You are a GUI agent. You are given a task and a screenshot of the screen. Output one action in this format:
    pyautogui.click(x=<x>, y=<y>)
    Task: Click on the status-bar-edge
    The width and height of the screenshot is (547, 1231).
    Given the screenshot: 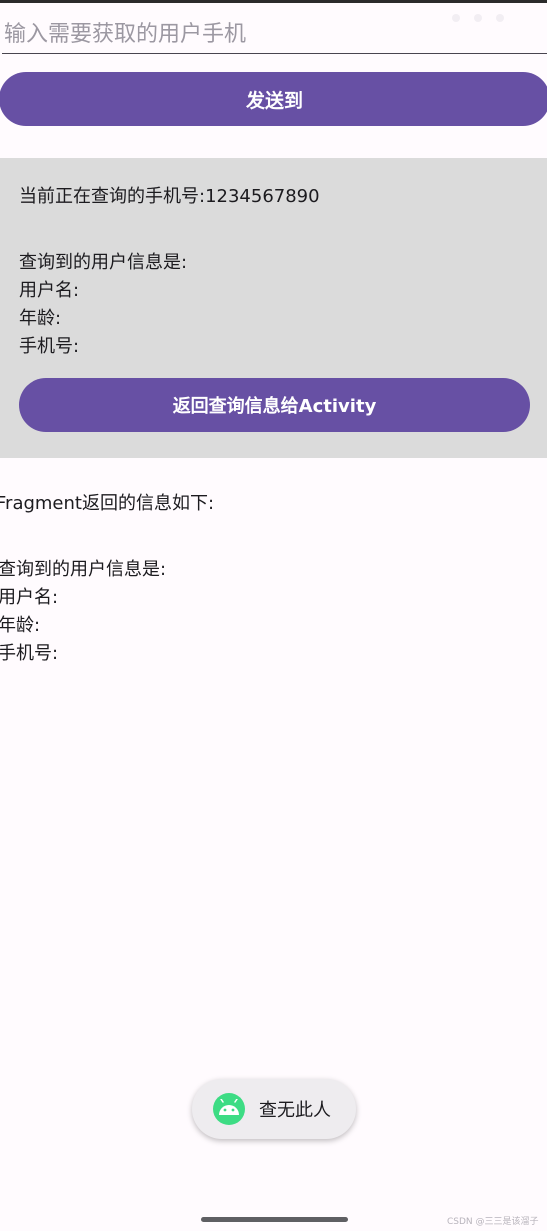 What is the action you would take?
    pyautogui.click(x=273, y=1)
    